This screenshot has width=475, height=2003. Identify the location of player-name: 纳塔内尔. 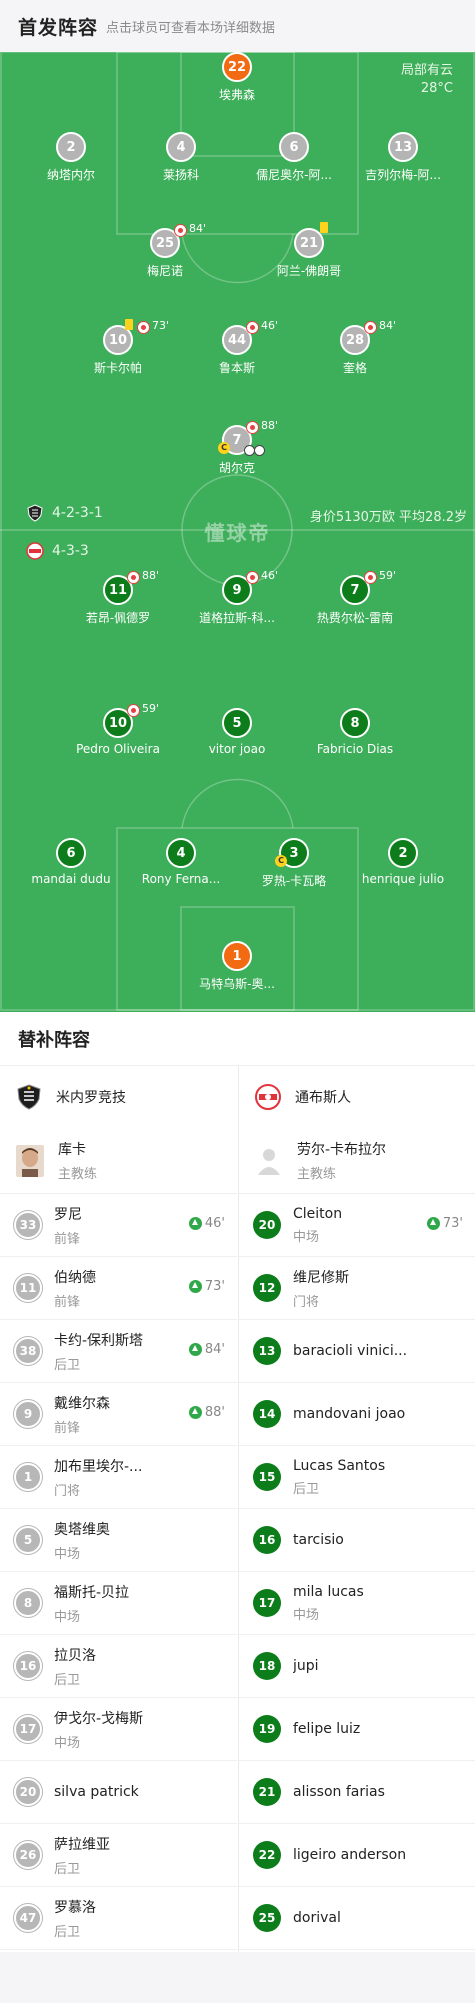
(70, 175).